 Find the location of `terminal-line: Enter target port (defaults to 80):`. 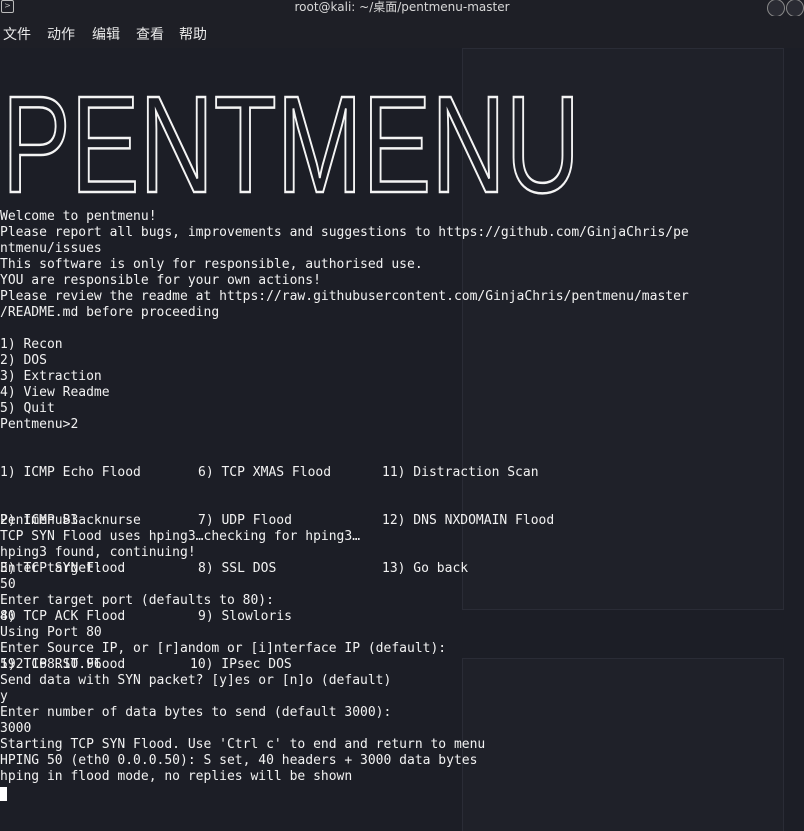

terminal-line: Enter target port (defaults to 80): is located at coordinates (137, 600).